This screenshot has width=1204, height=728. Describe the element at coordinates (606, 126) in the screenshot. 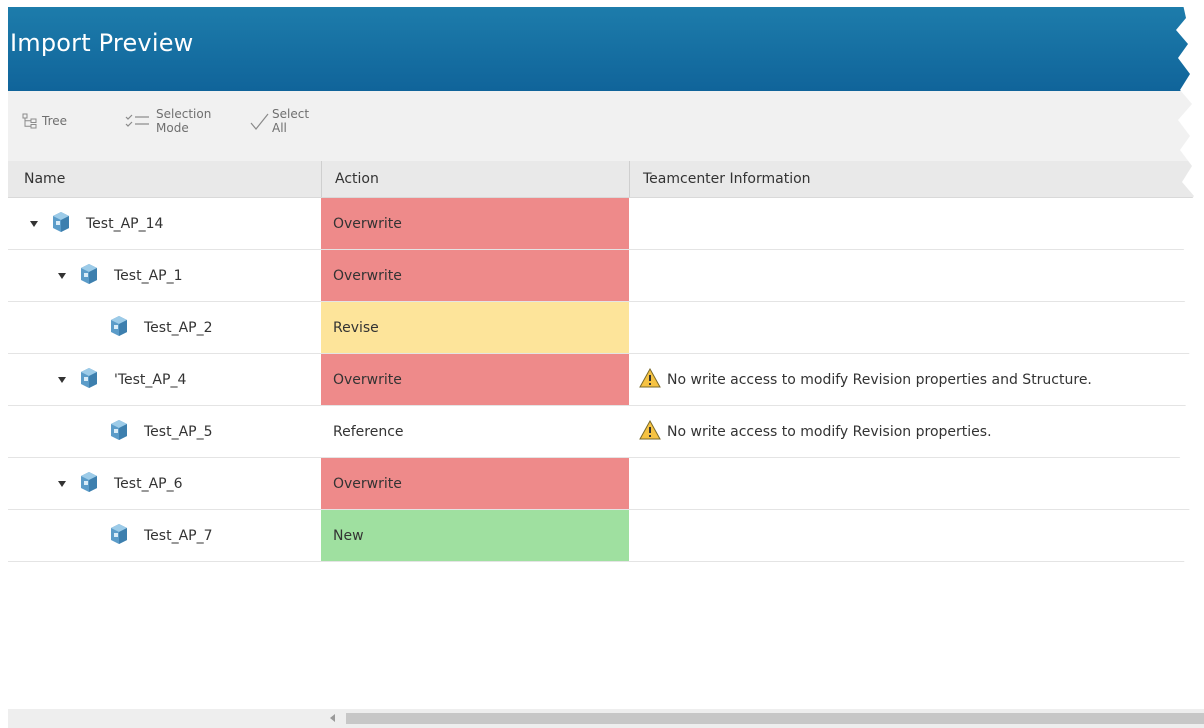

I see `toolbar: Tree Selection Mode Select All` at that location.